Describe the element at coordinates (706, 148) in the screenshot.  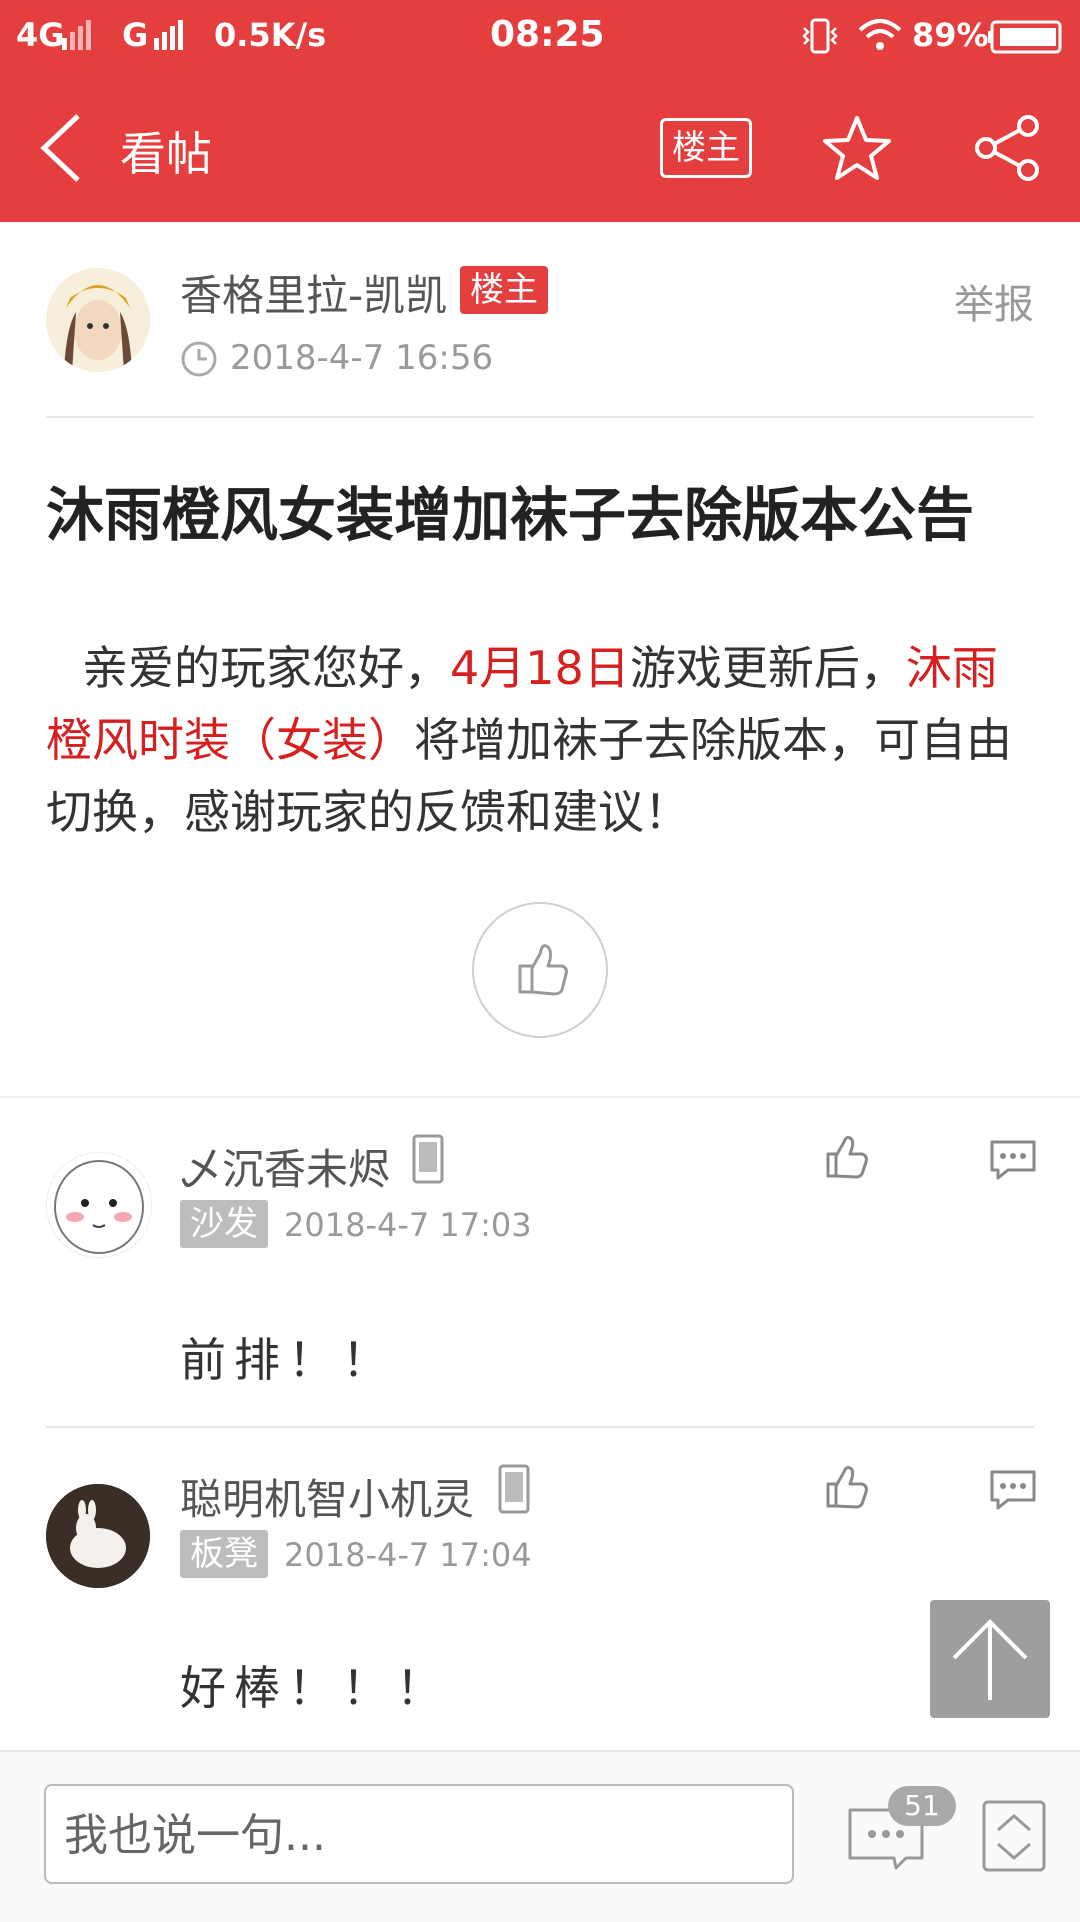
I see `owner-only-button: 楼主` at that location.